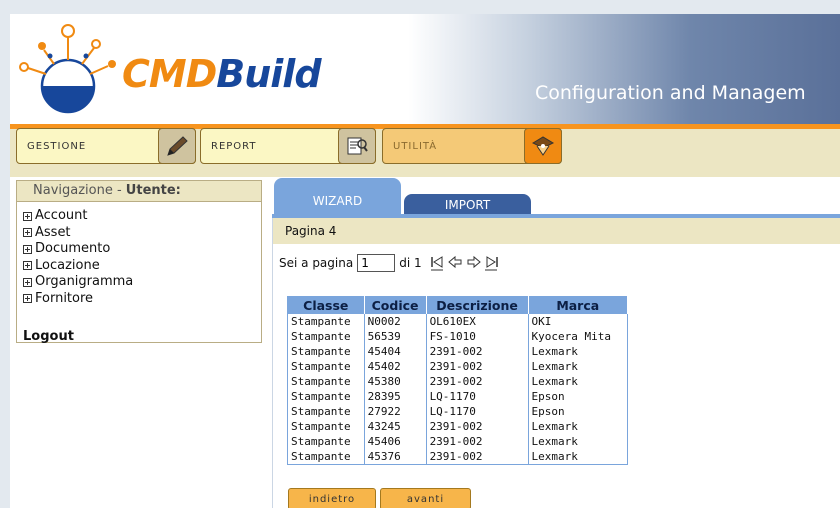  What do you see at coordinates (106, 146) in the screenshot?
I see `menu-gestione-button: GESTIONE` at bounding box center [106, 146].